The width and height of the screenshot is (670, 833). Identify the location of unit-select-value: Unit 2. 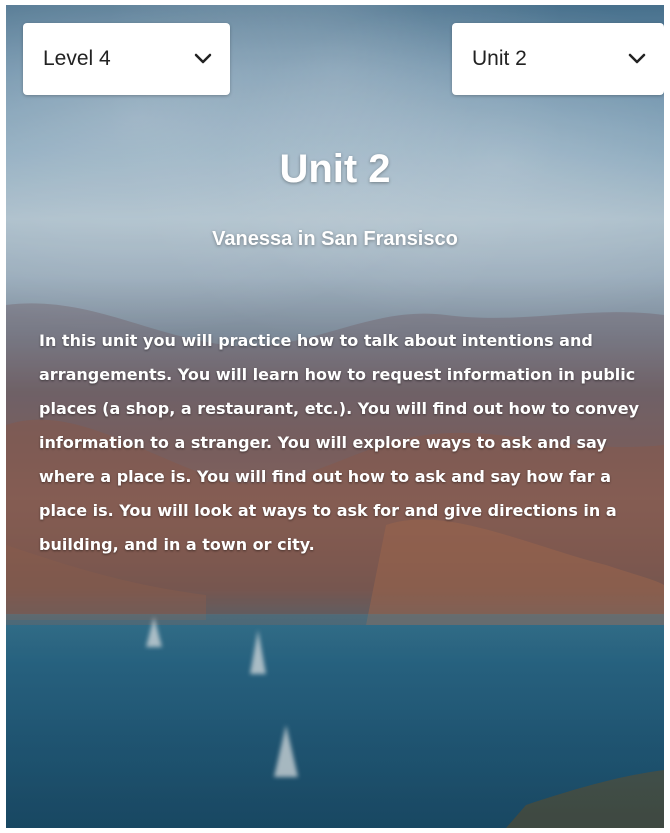
(499, 58).